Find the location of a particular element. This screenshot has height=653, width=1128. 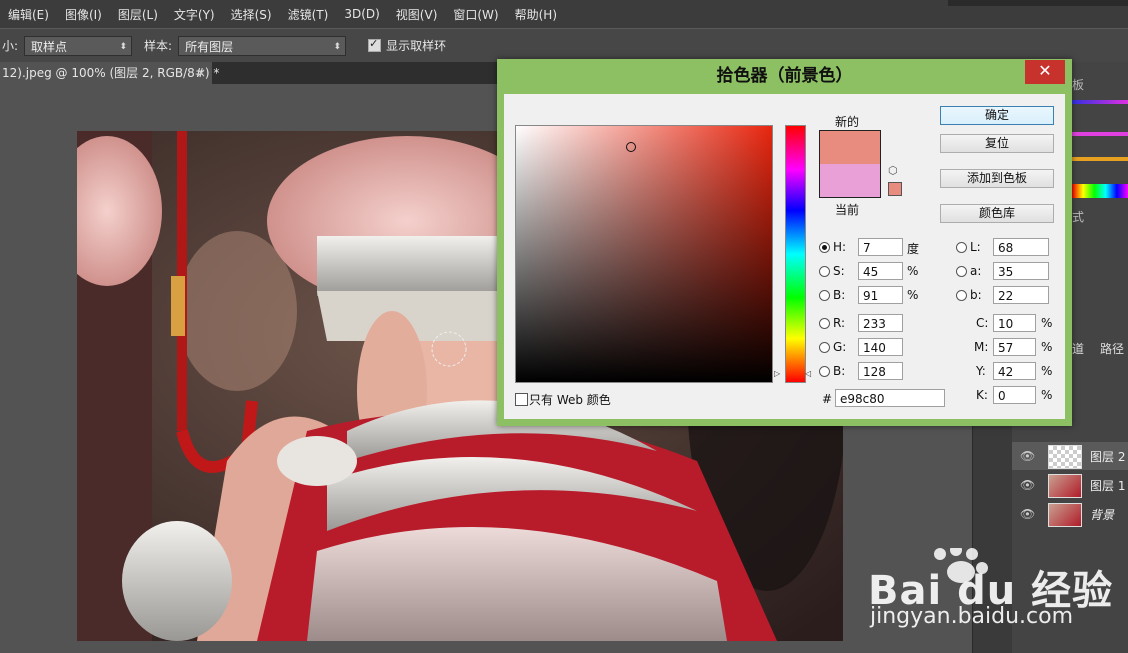

m-field: 57 is located at coordinates (1014, 347).